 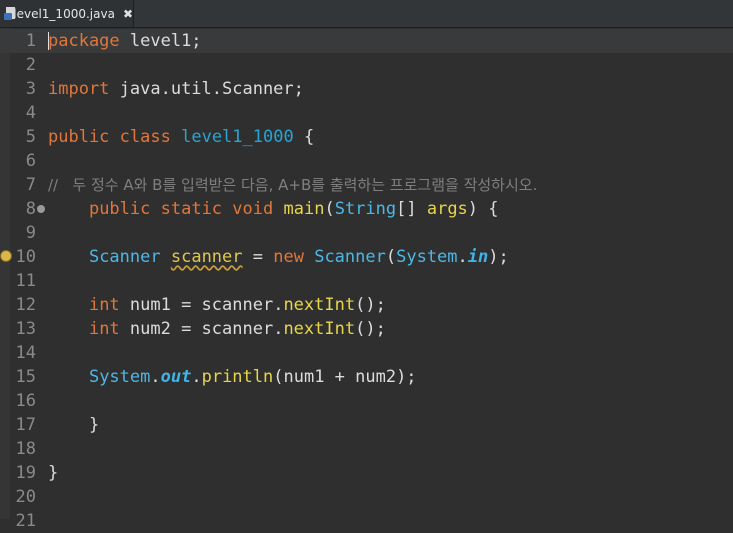 What do you see at coordinates (345, 377) in the screenshot?
I see `code-token: (num1 + num2);` at bounding box center [345, 377].